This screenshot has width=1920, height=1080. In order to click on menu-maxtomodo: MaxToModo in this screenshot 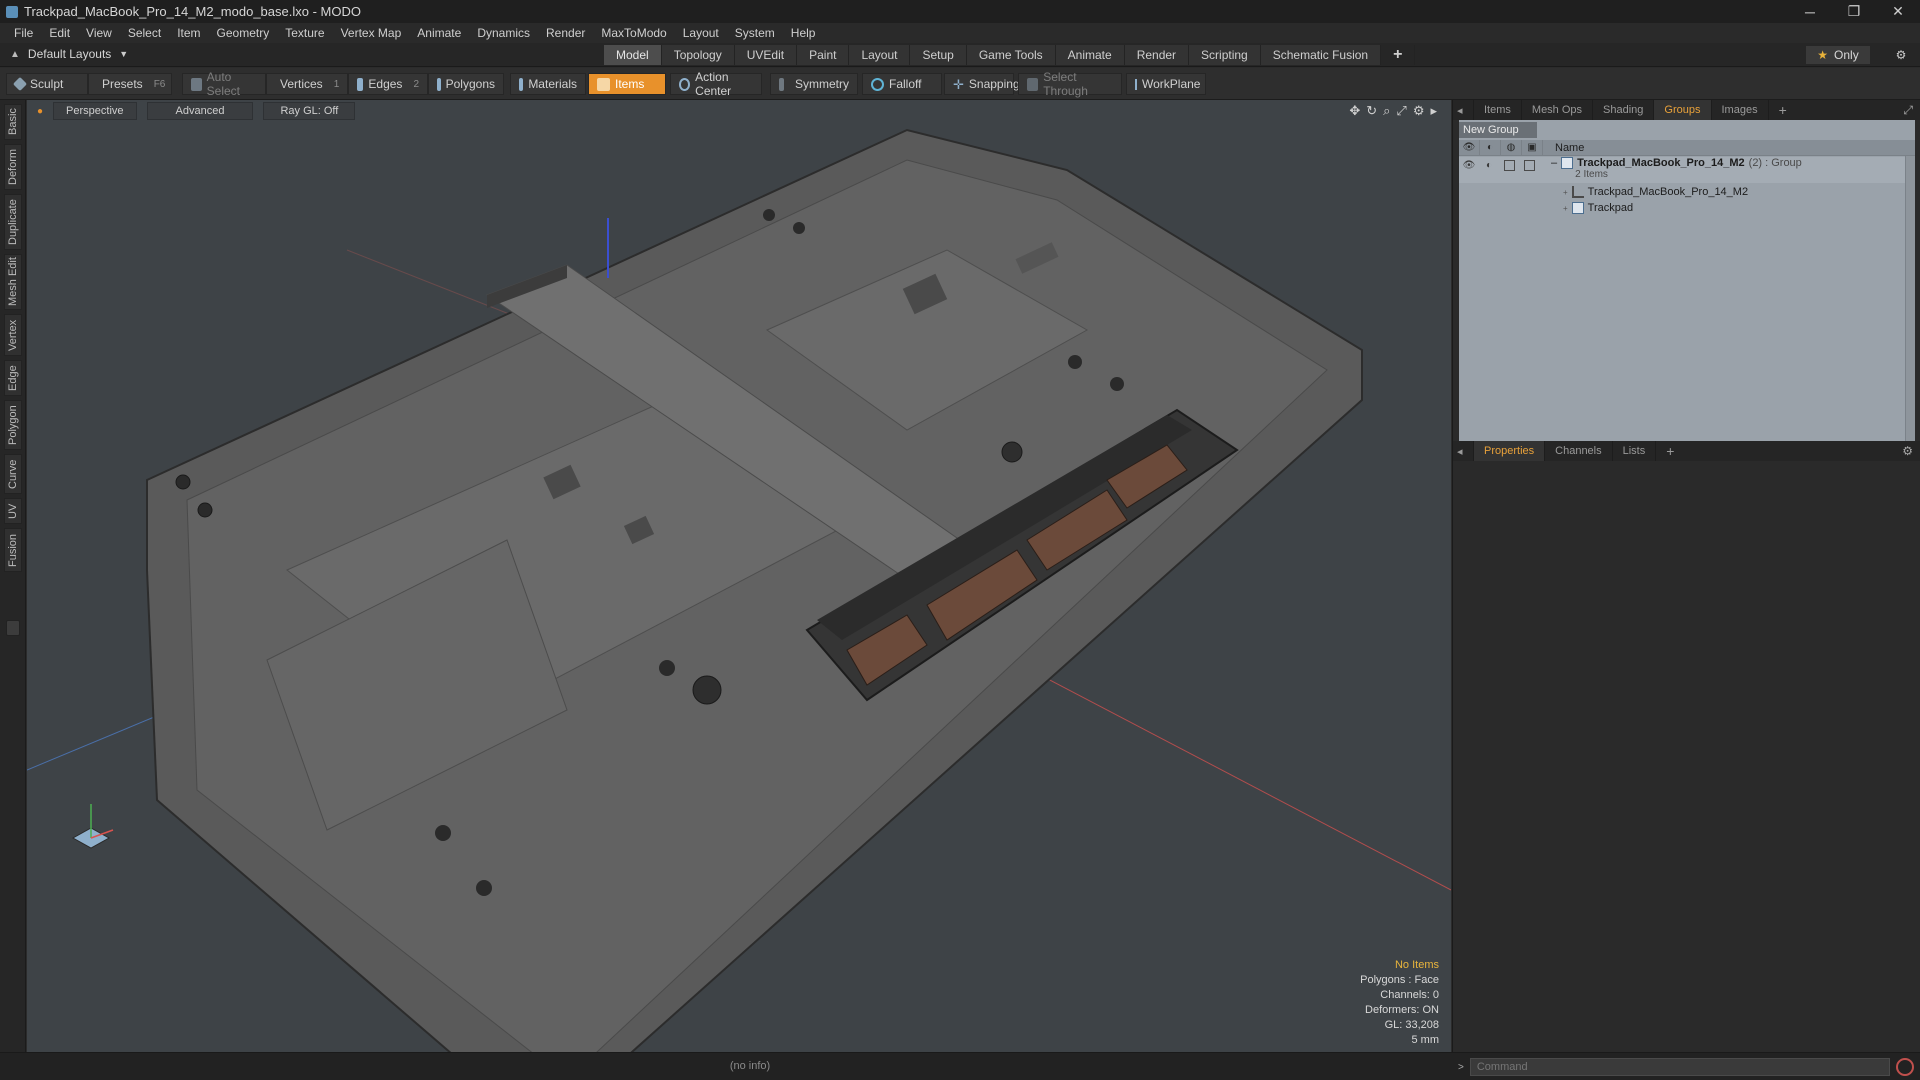, I will do `click(633, 33)`.